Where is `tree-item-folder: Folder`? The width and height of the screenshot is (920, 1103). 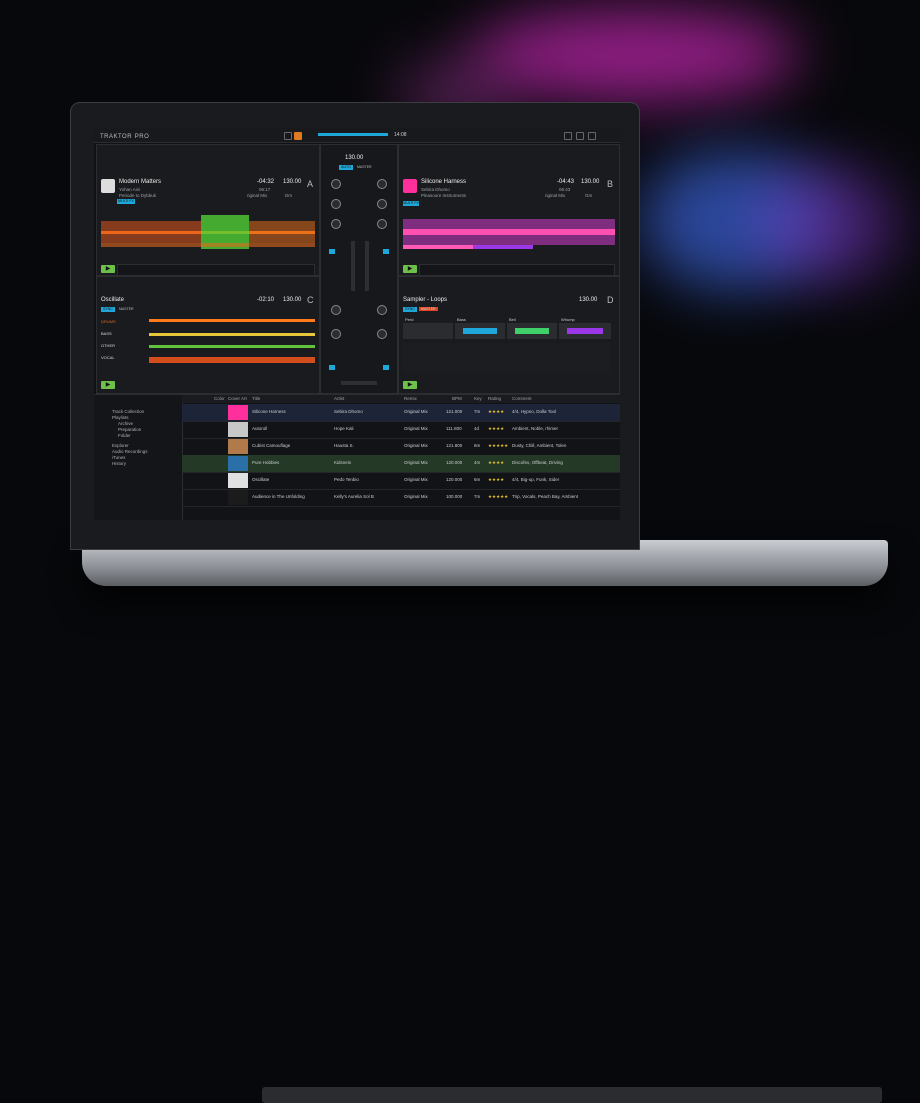
tree-item-folder: Folder is located at coordinates (124, 435).